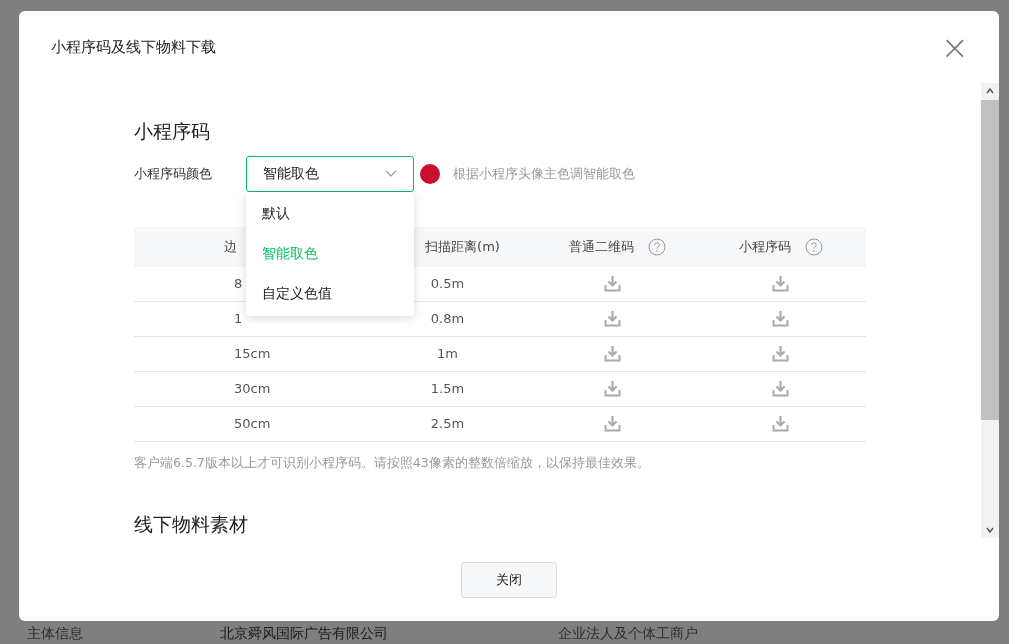 The width and height of the screenshot is (1009, 644). What do you see at coordinates (330, 213) in the screenshot?
I see `dropdown-option: 默认` at bounding box center [330, 213].